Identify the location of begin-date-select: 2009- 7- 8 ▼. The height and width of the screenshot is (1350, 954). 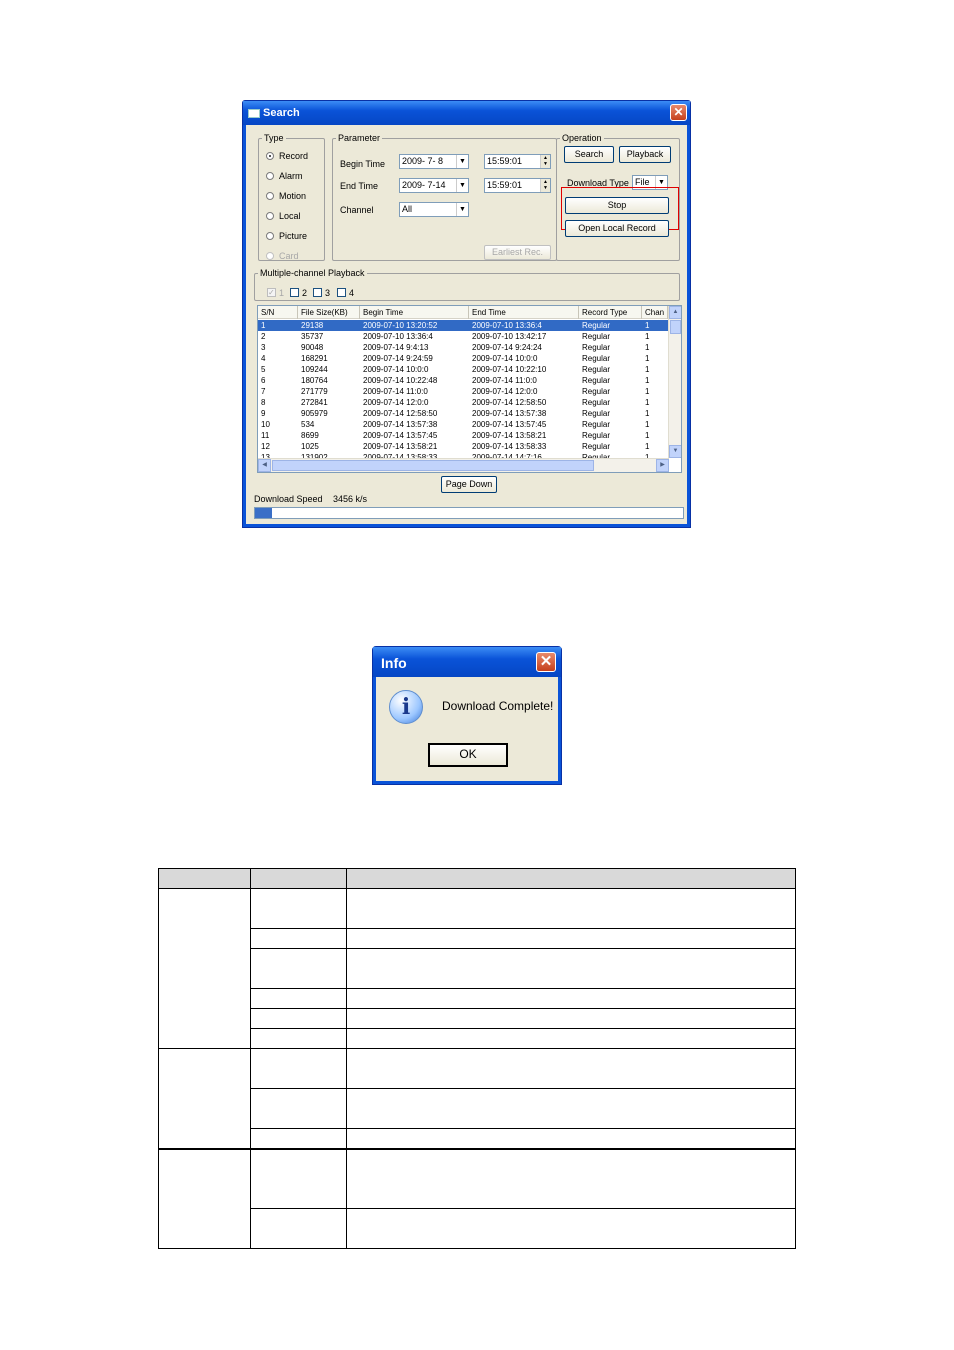
(434, 161).